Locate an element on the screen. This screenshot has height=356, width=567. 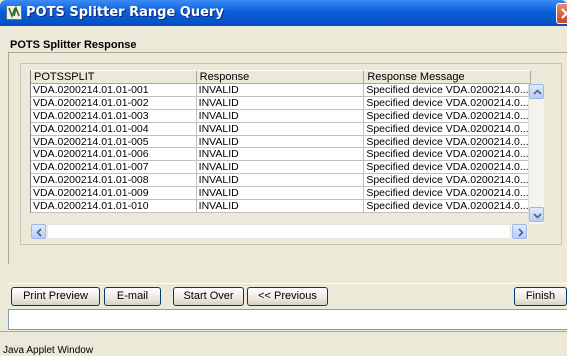
java-applet-icon is located at coordinates (14, 12).